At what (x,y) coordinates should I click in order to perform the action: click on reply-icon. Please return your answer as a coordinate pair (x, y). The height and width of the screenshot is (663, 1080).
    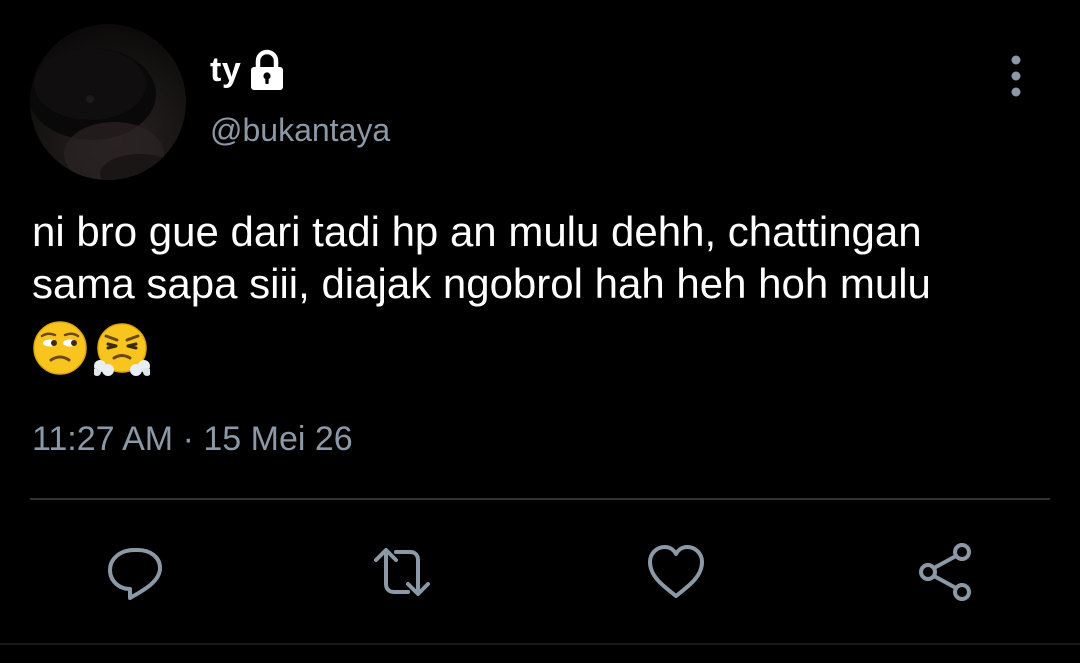
    Looking at the image, I should click on (136, 572).